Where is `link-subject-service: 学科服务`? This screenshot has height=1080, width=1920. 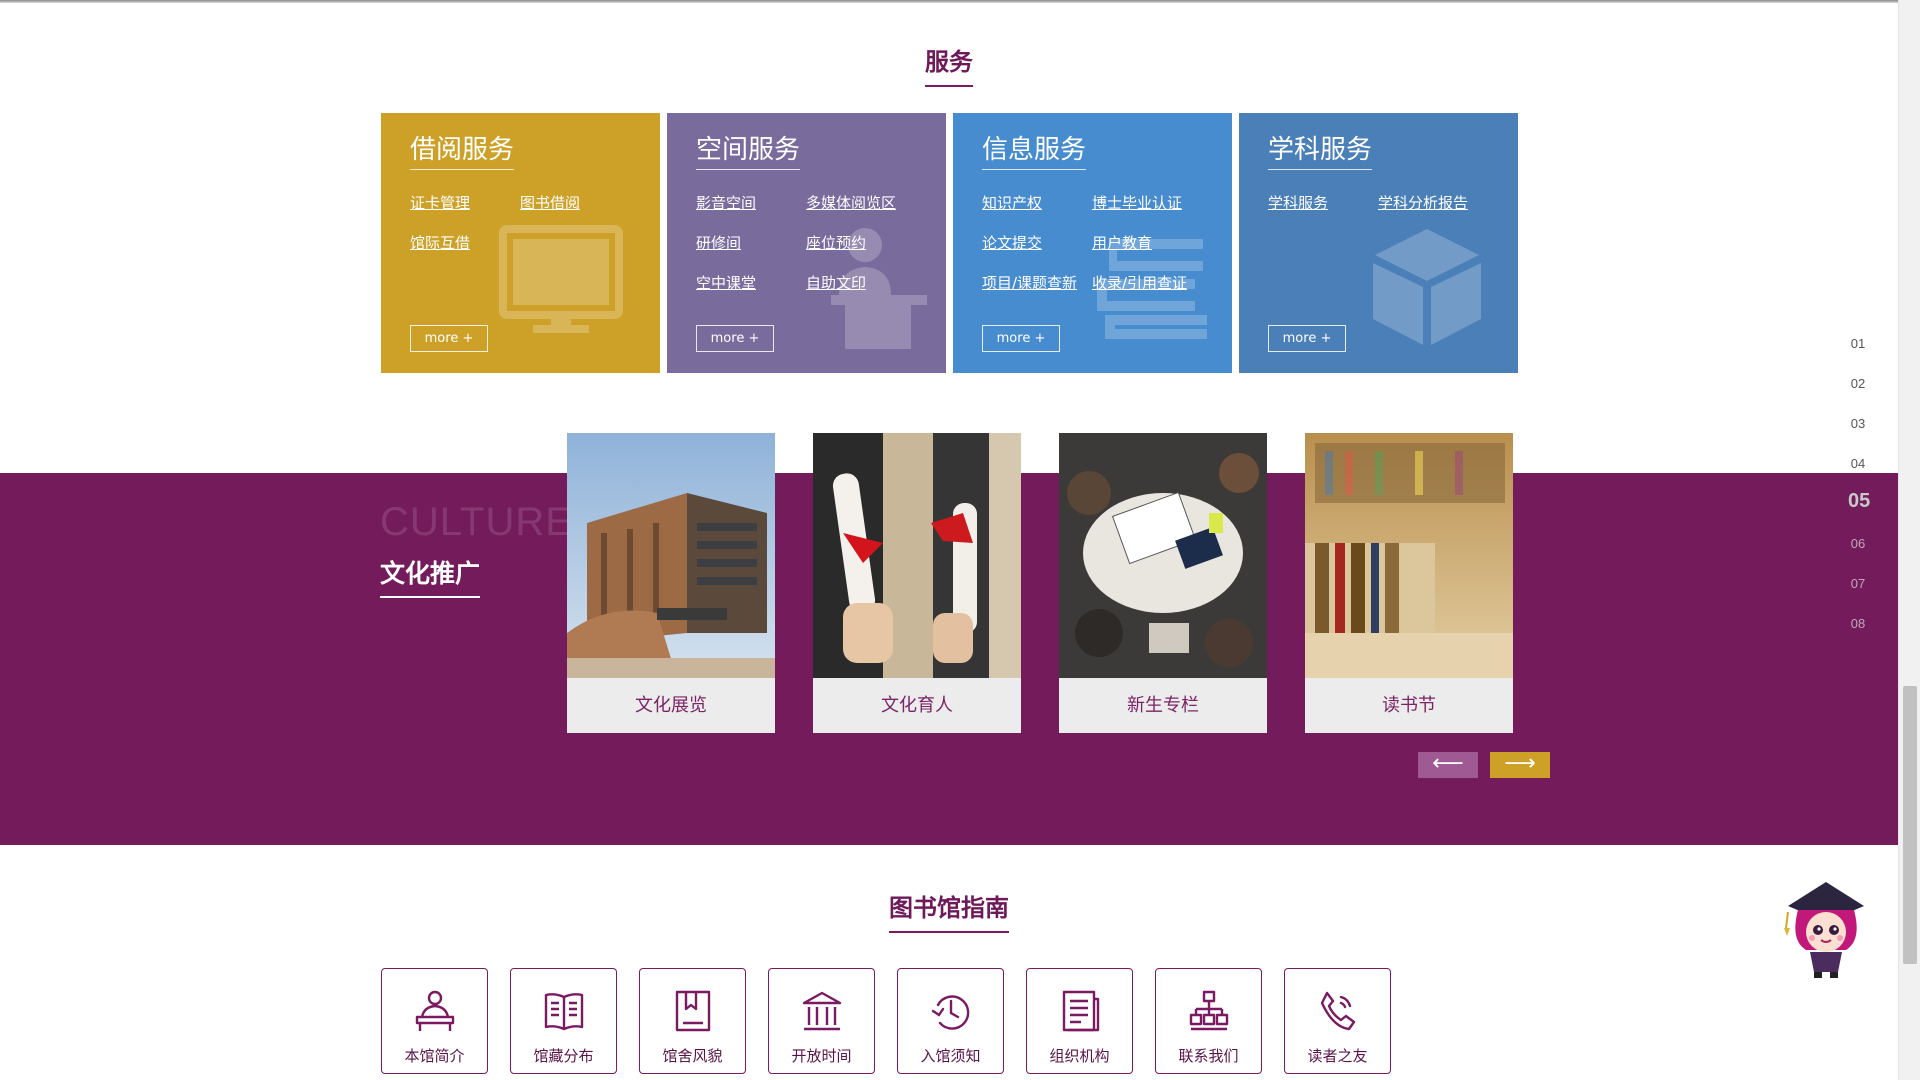
link-subject-service: 学科服务 is located at coordinates (1298, 202).